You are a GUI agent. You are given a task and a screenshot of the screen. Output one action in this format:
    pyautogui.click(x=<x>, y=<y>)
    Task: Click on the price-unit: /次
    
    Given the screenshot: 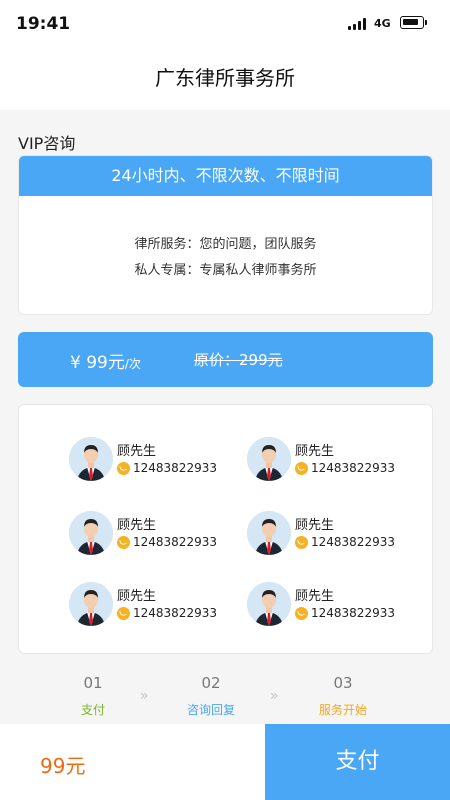 What is the action you would take?
    pyautogui.click(x=132, y=364)
    